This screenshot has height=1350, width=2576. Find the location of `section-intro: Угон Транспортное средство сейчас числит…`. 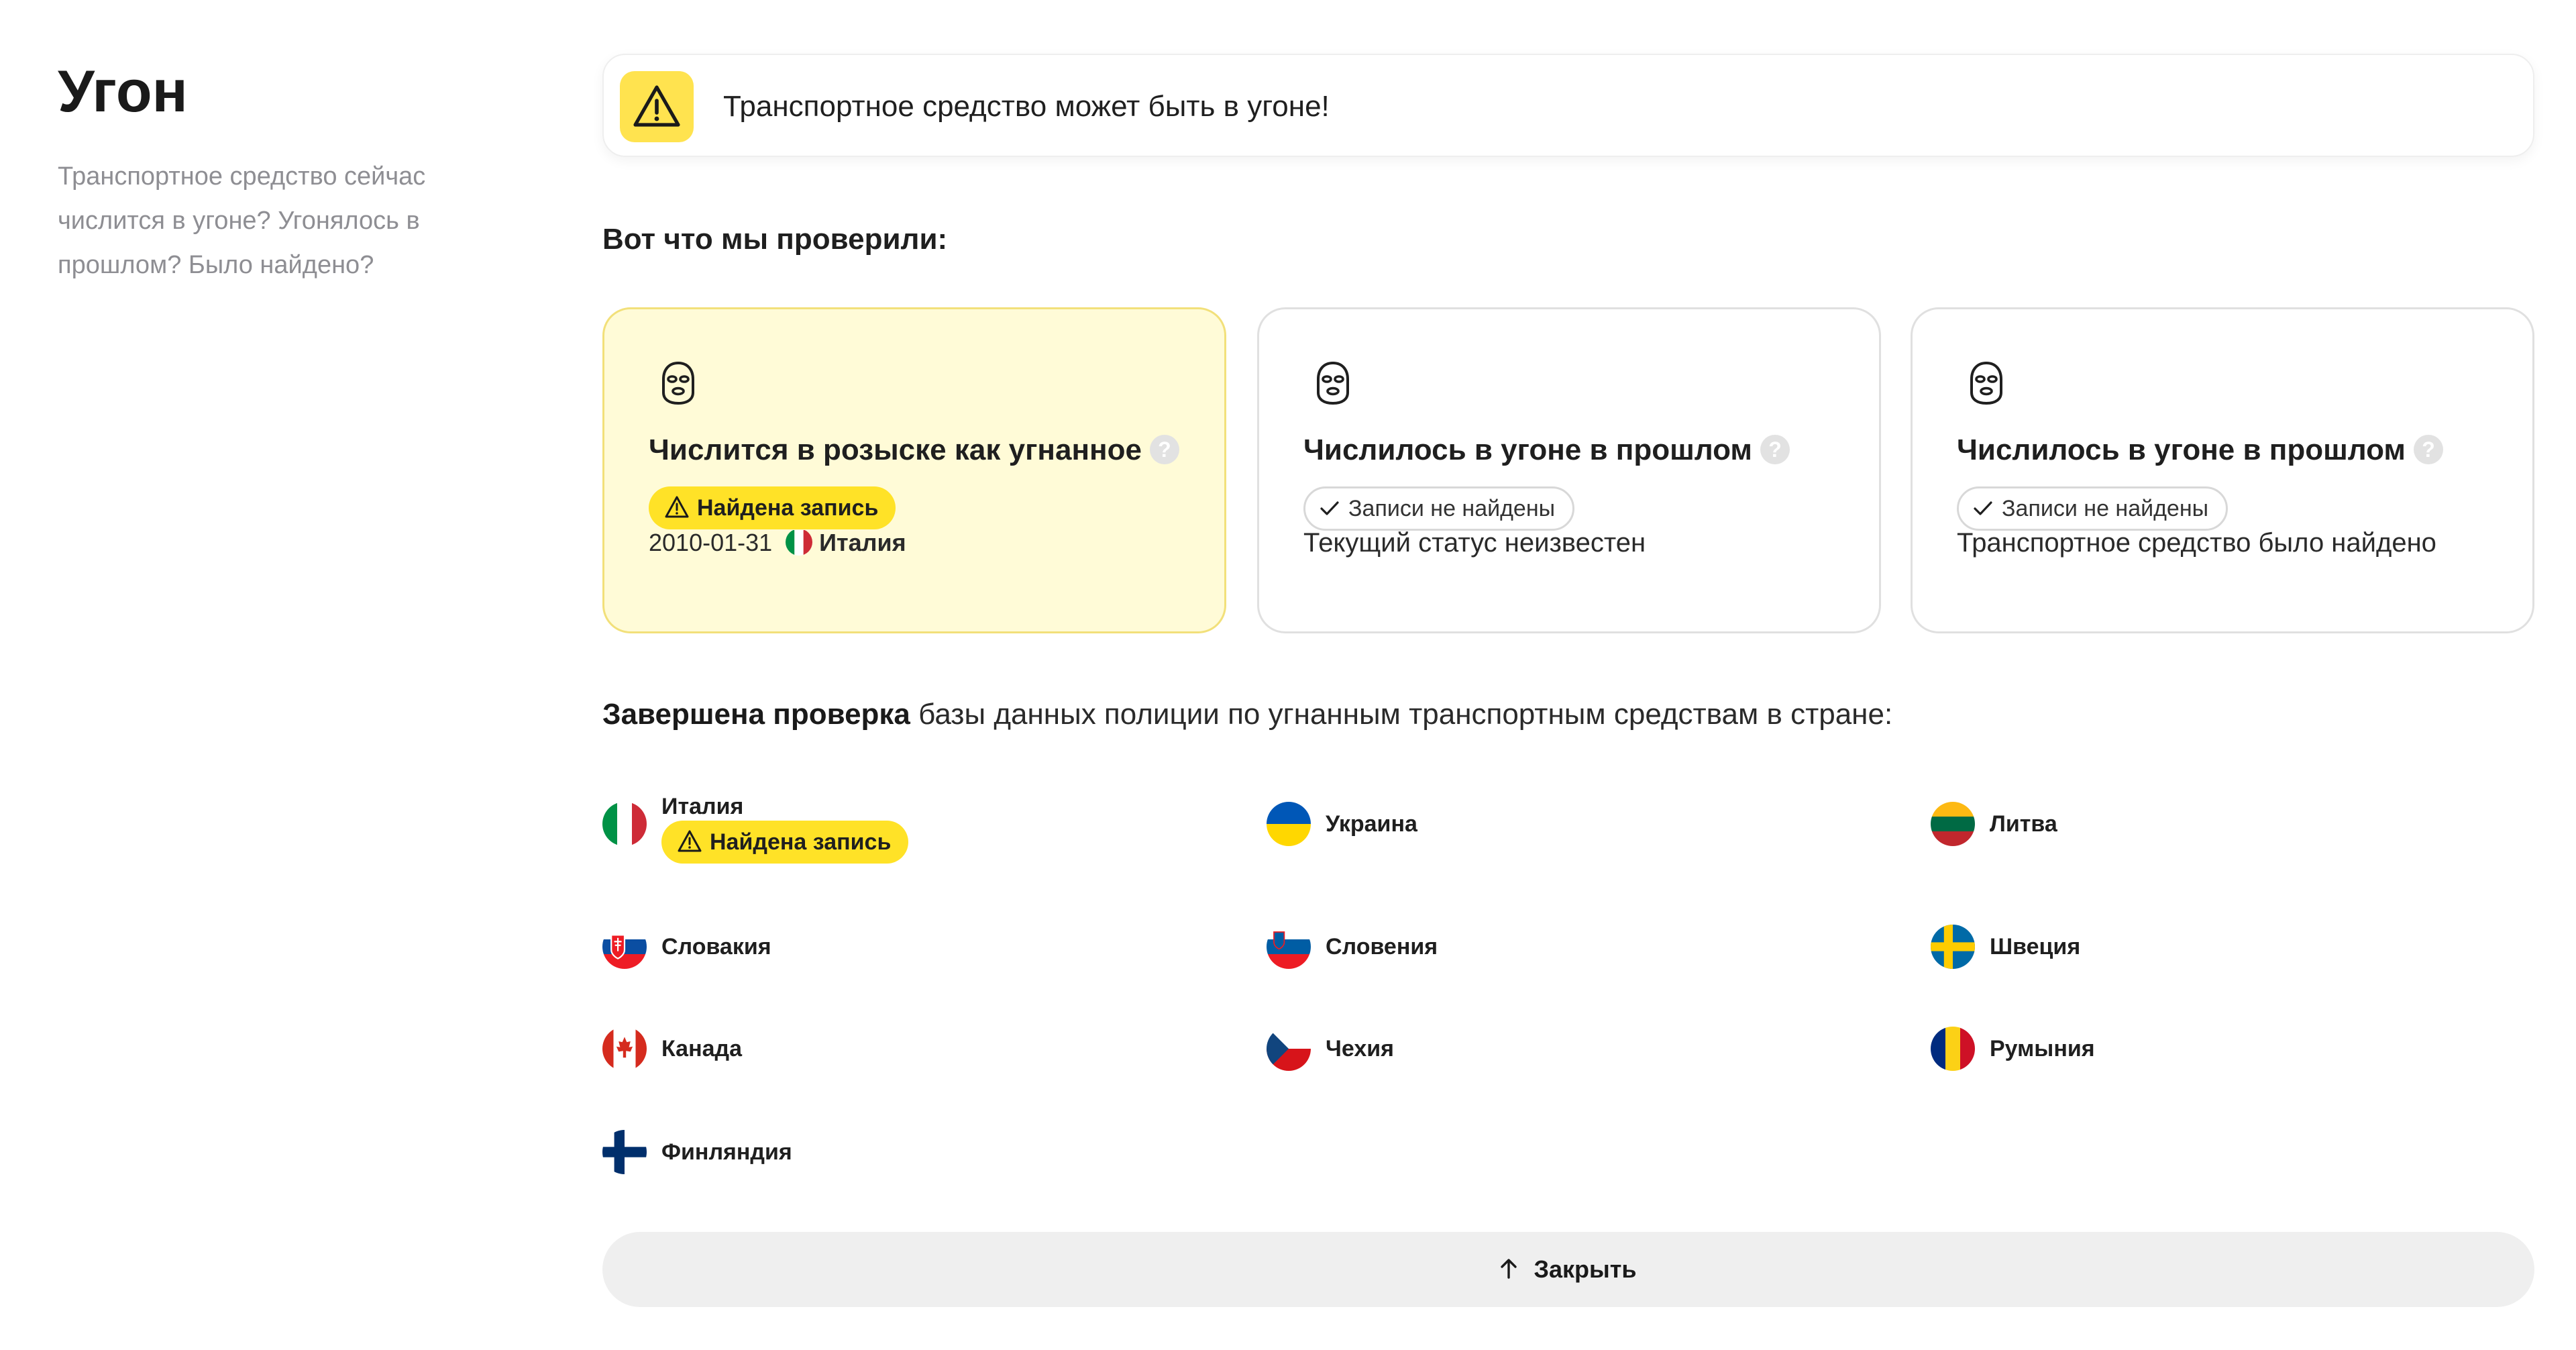

section-intro: Угон Транспортное средство сейчас числит… is located at coordinates (272, 172).